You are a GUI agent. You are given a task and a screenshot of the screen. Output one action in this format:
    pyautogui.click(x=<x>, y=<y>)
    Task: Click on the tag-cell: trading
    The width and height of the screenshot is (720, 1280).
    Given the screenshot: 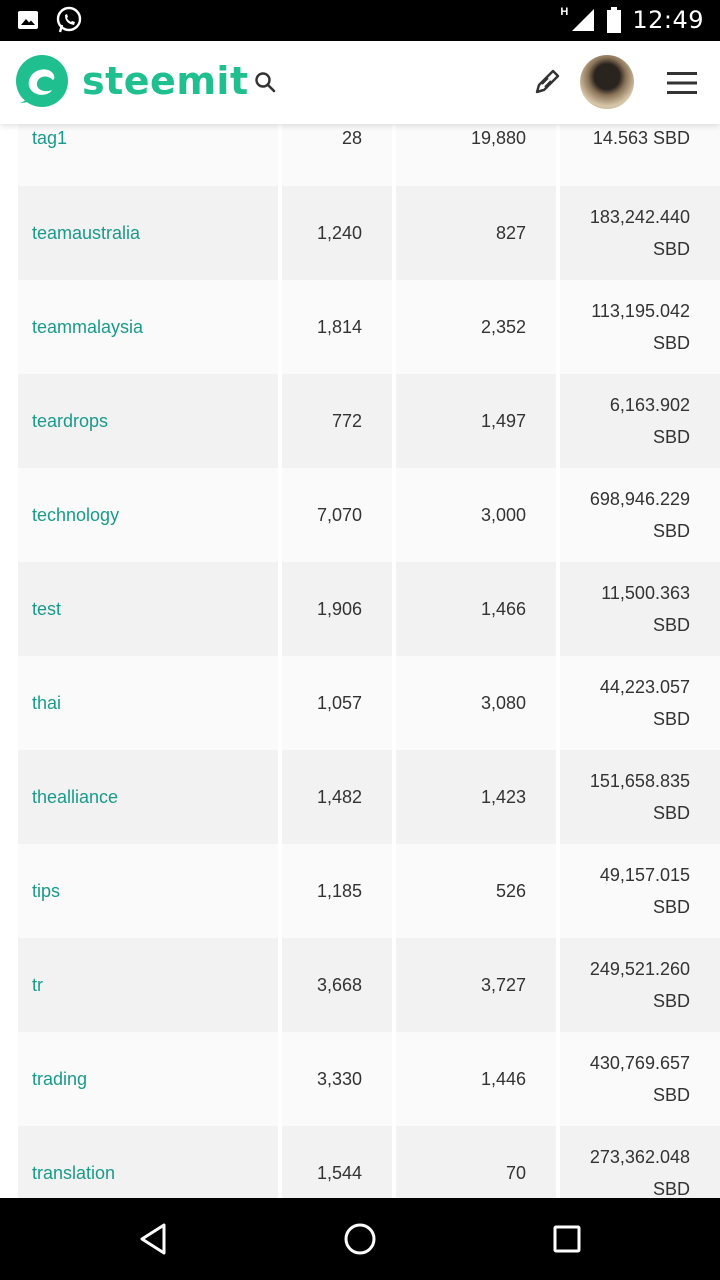 What is the action you would take?
    pyautogui.click(x=148, y=1079)
    